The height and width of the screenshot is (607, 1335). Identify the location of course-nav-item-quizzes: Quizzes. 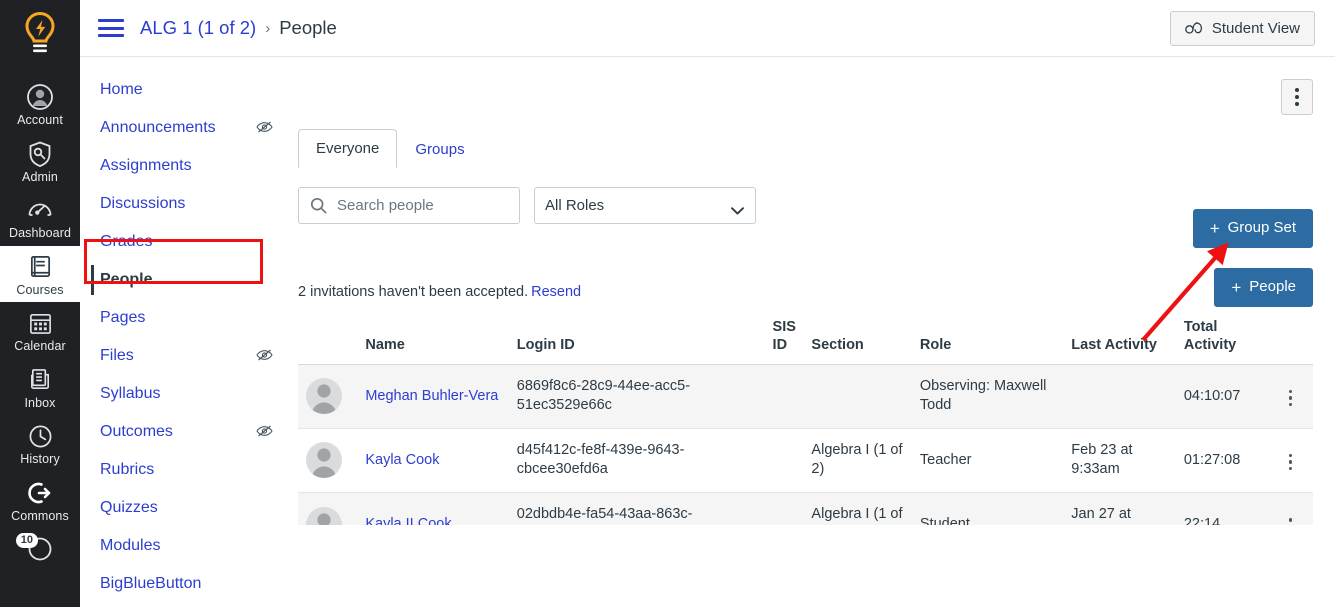
(185, 508).